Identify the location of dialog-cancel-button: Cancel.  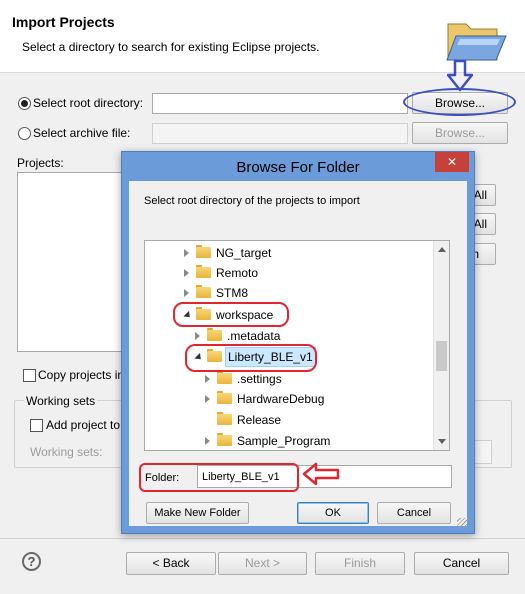
(414, 513).